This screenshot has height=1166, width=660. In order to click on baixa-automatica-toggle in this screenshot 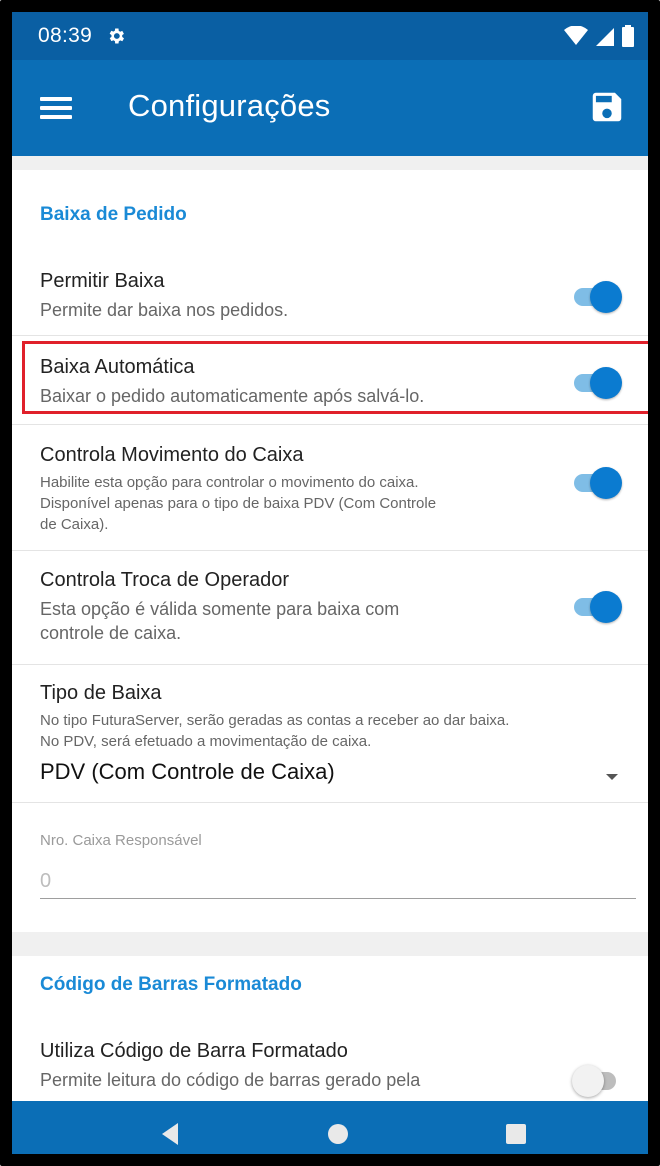, I will do `click(597, 382)`.